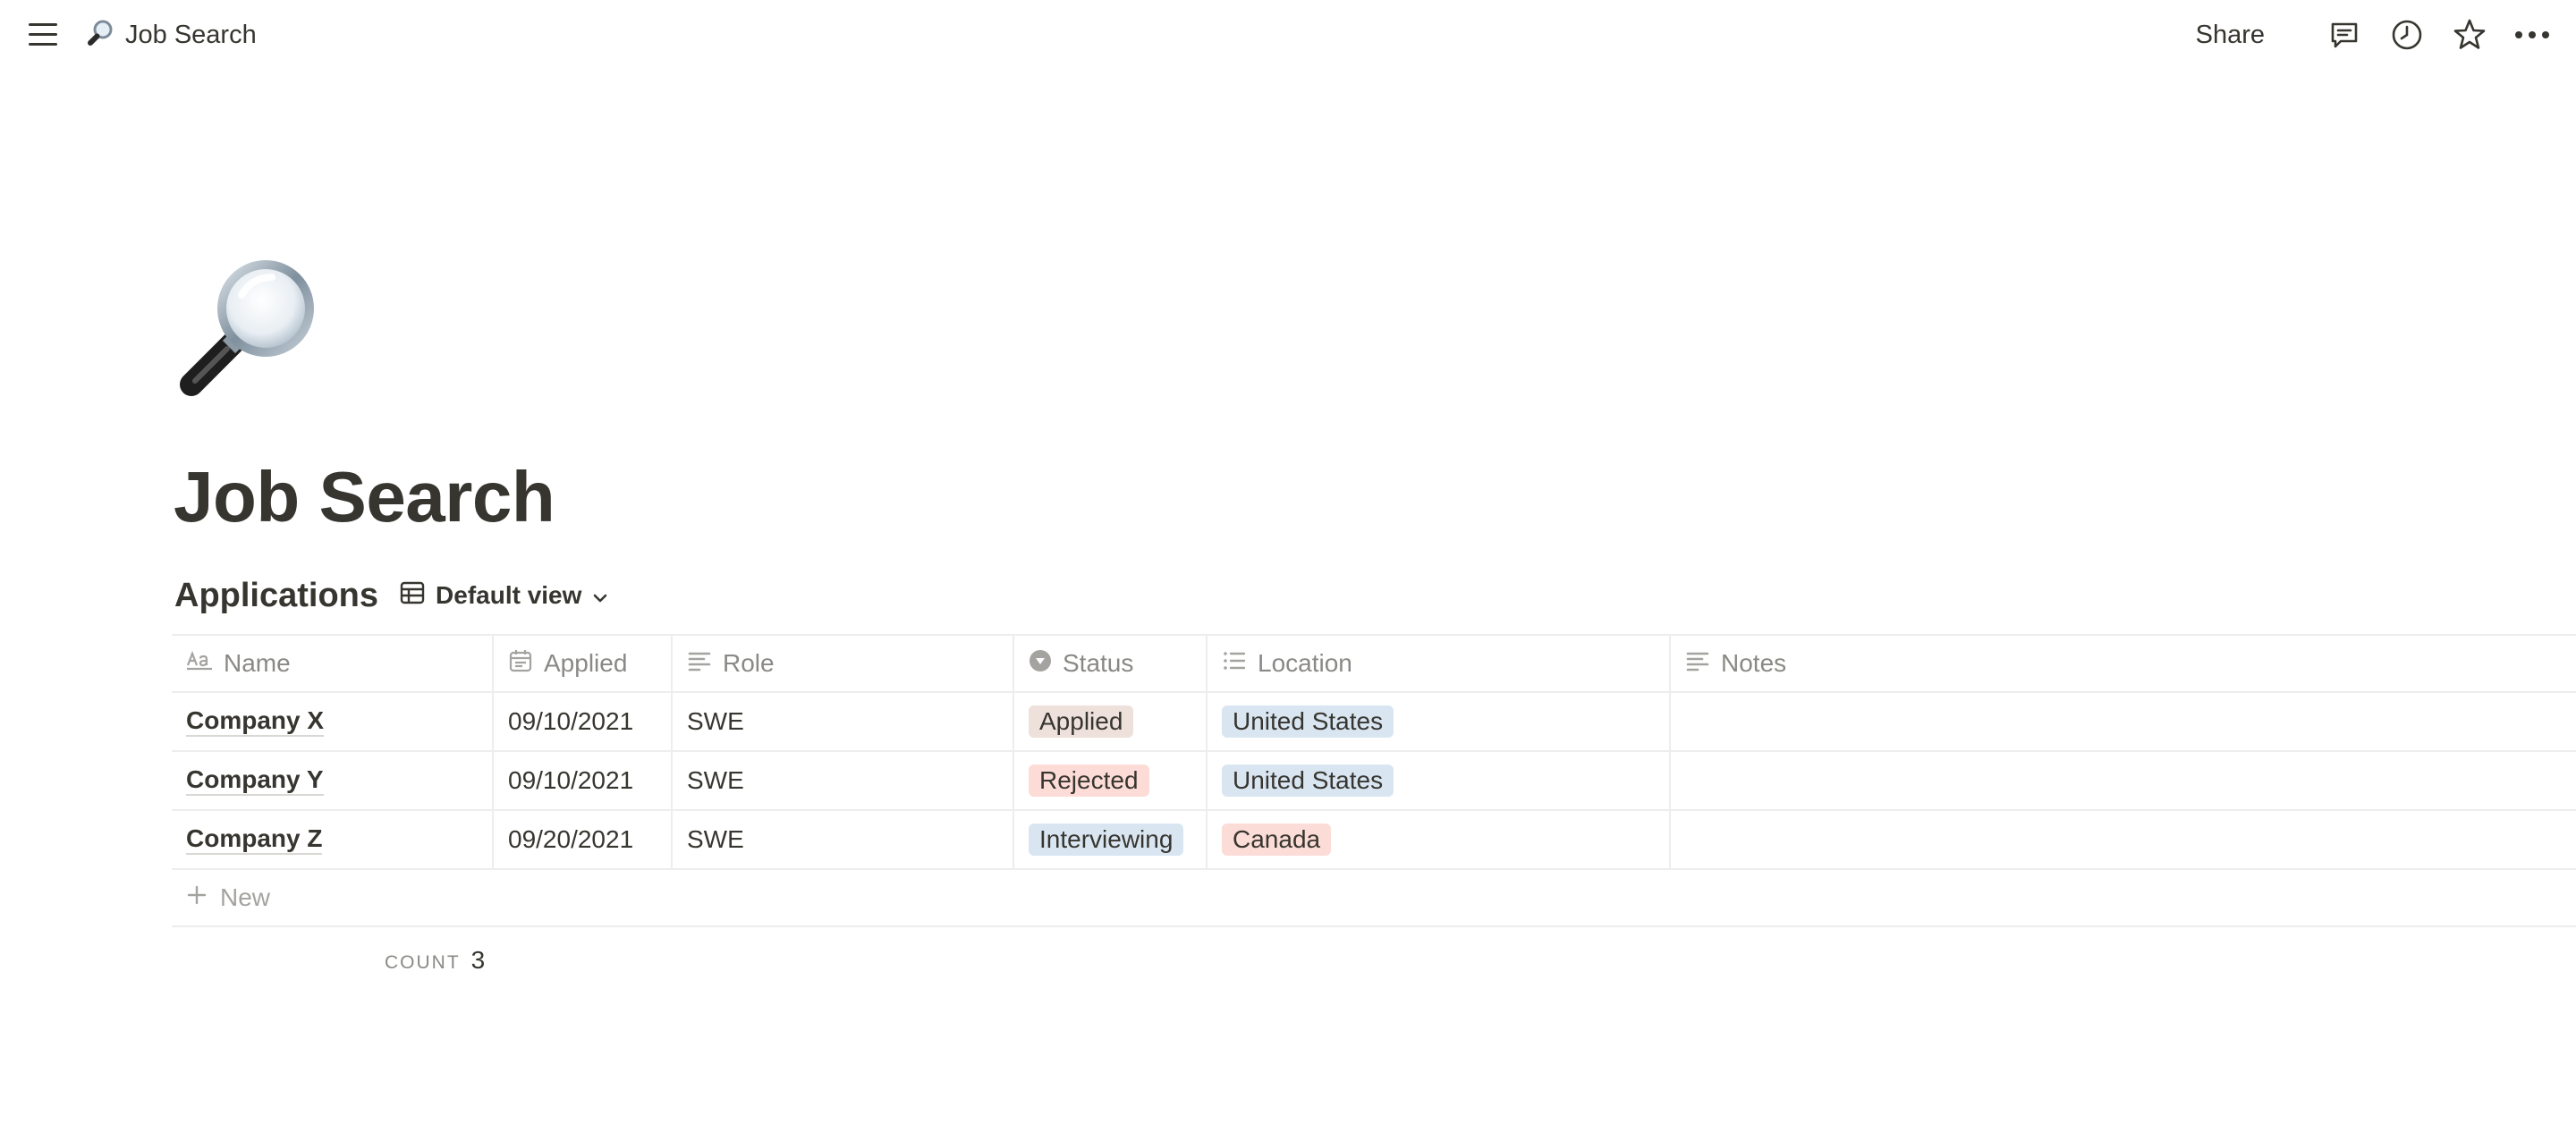 The height and width of the screenshot is (1132, 2576). I want to click on database-title: Applications, so click(276, 596).